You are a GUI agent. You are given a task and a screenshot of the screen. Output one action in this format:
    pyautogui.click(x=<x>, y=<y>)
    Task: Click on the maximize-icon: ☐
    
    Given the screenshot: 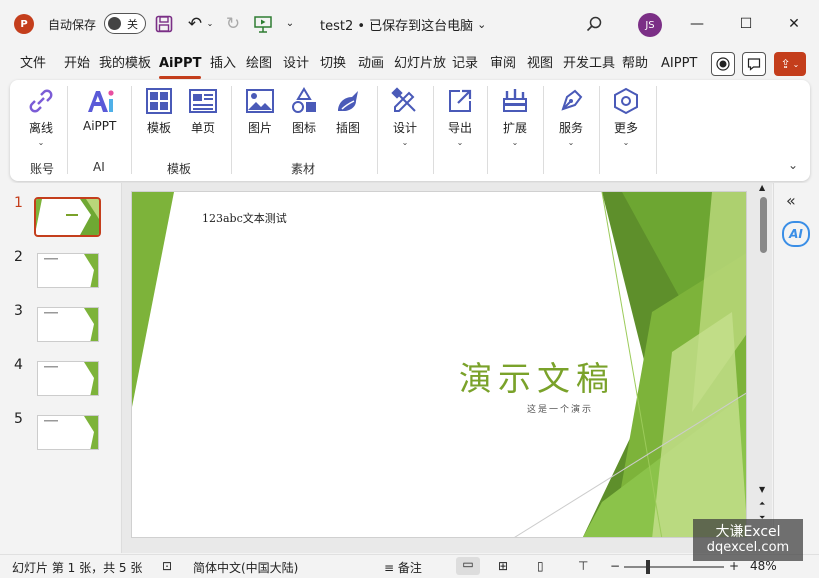 What is the action you would take?
    pyautogui.click(x=746, y=24)
    